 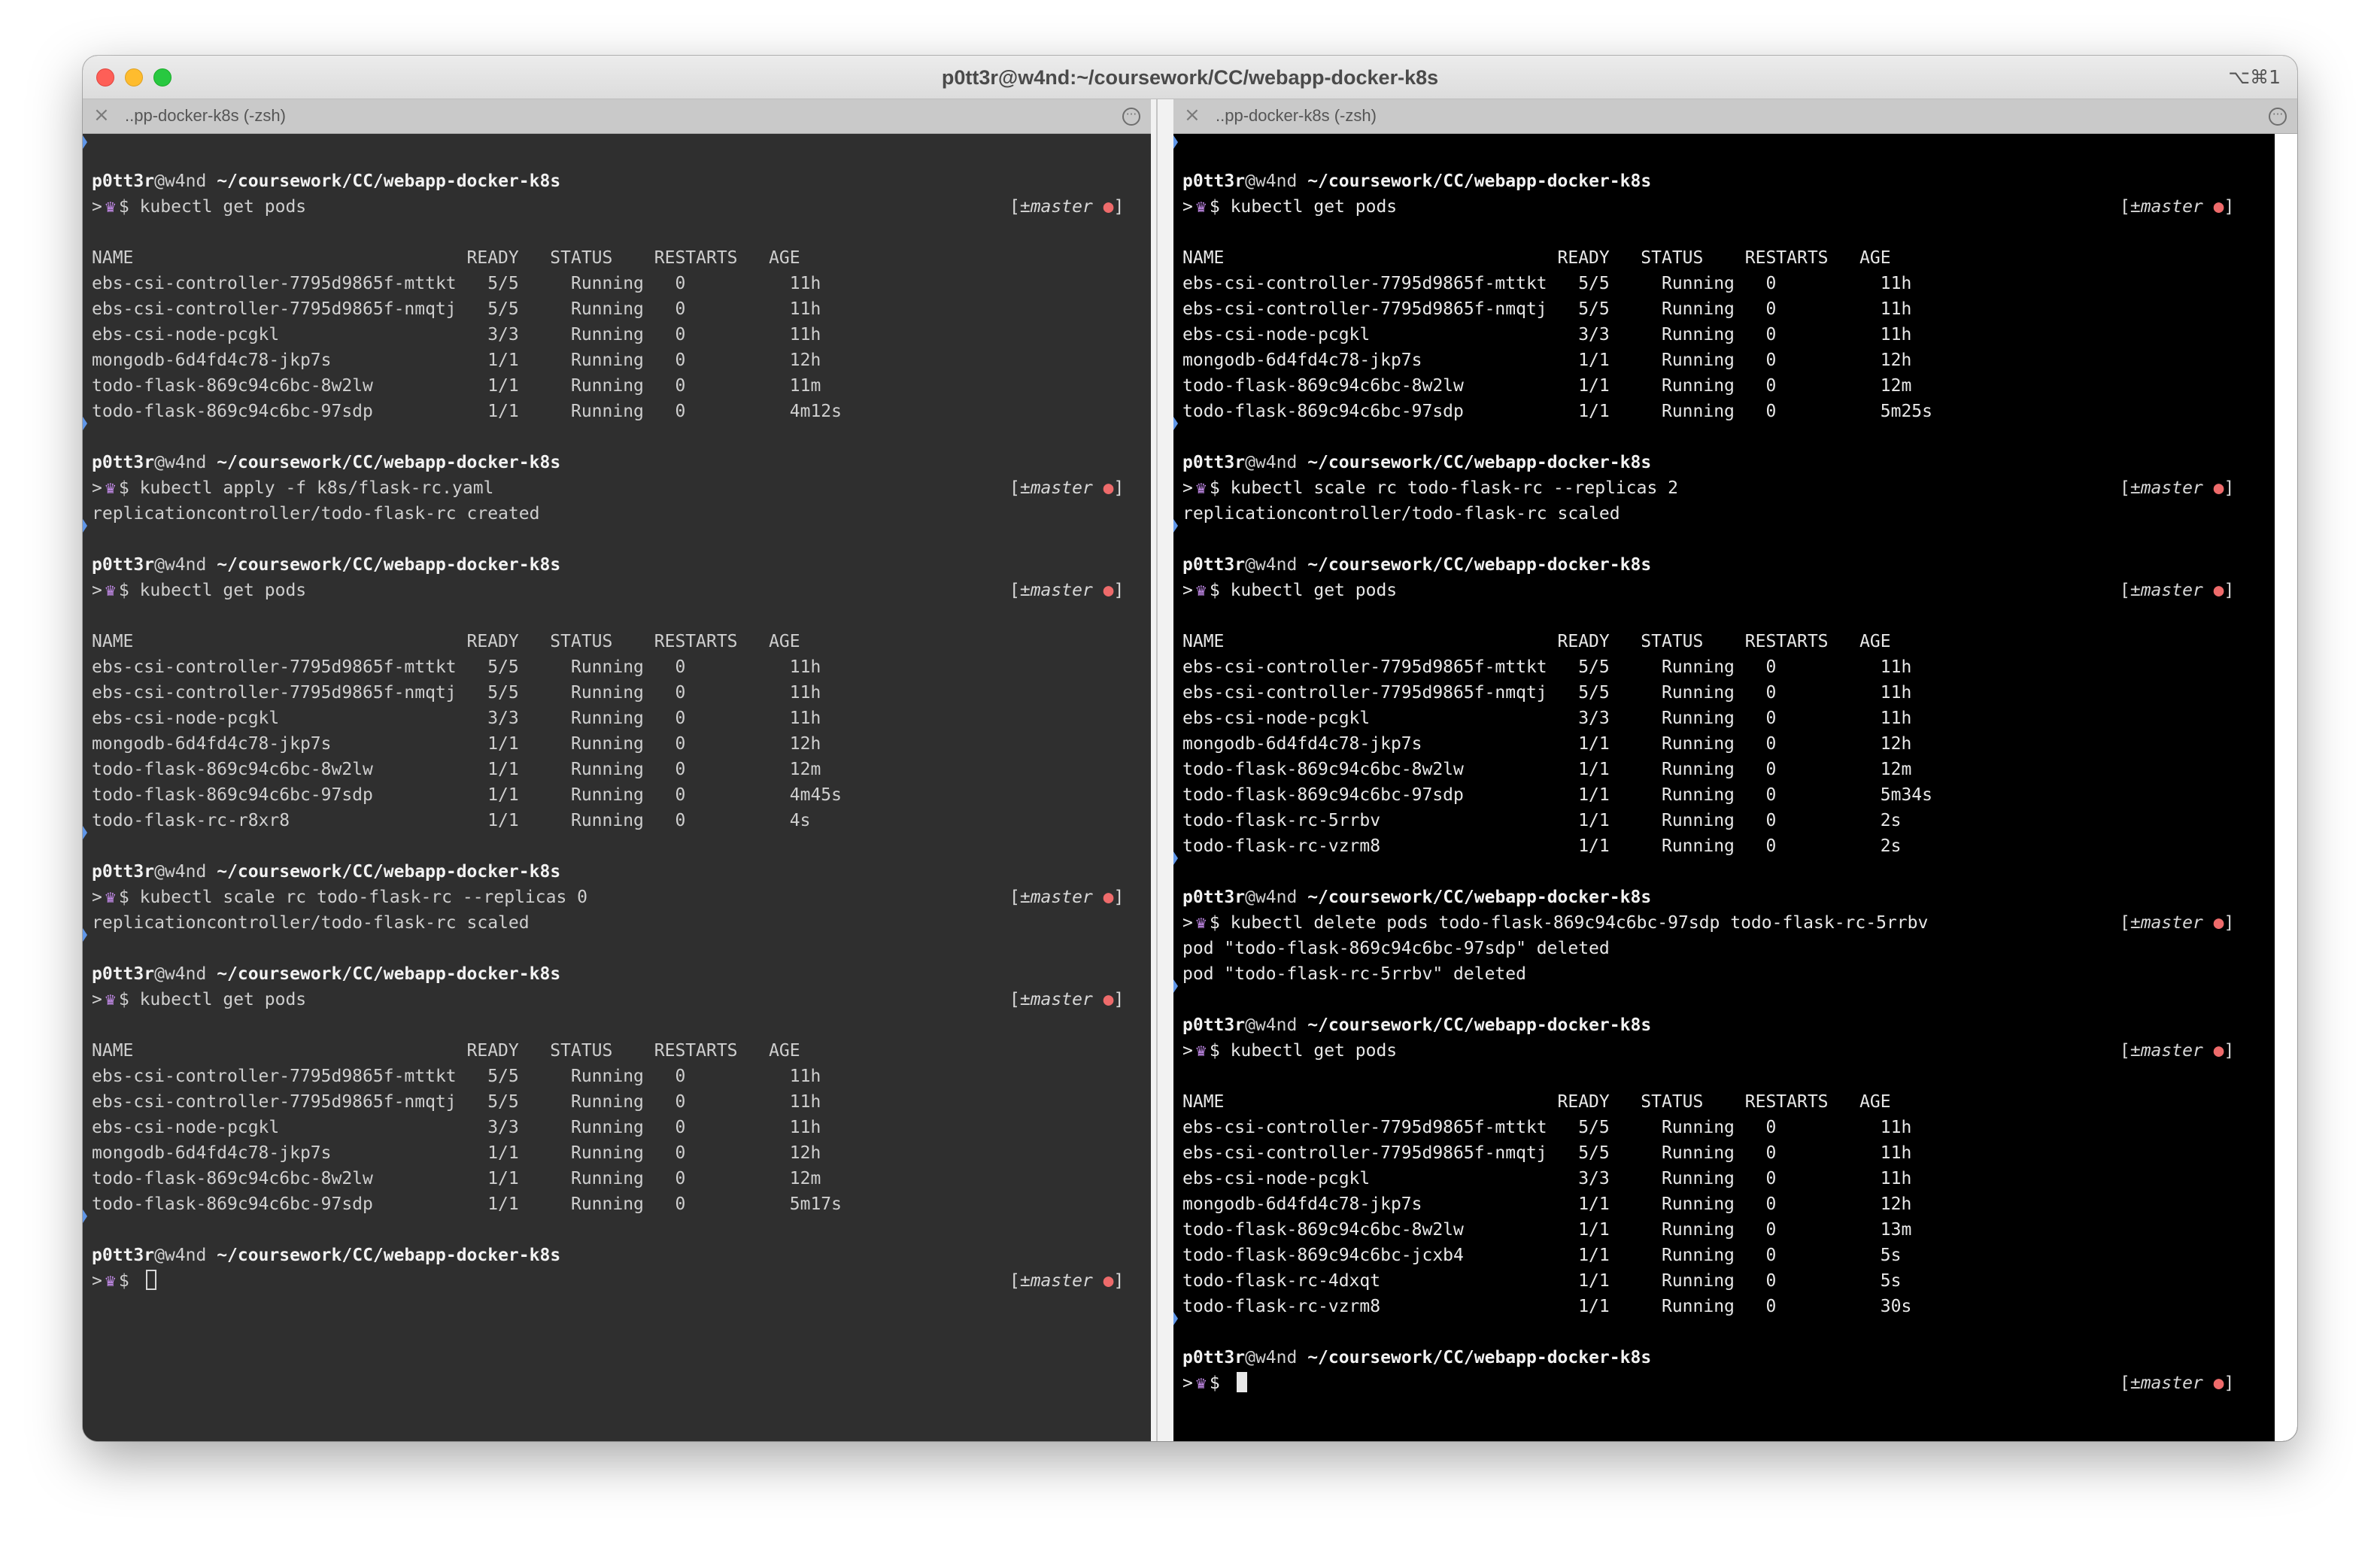 What do you see at coordinates (1542, 846) in the screenshot?
I see `table-row: todo-flask-rc-vzrm8 1/1 Running 0 2s` at bounding box center [1542, 846].